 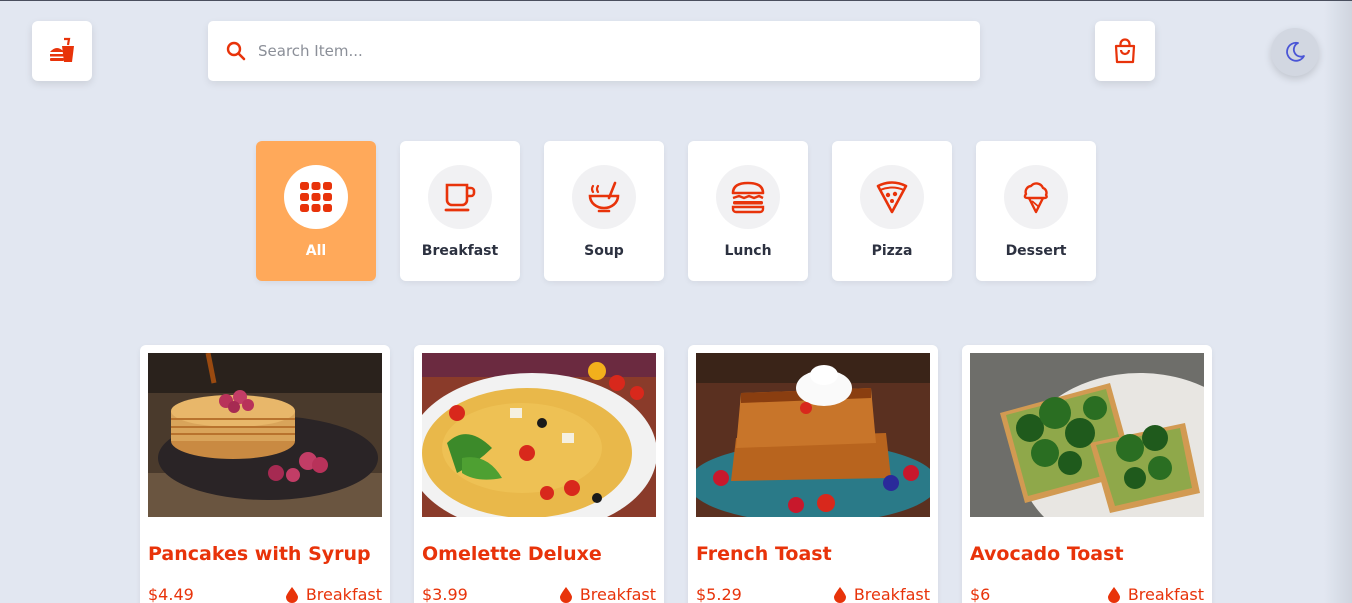 What do you see at coordinates (604, 251) in the screenshot?
I see `category-label: Soup` at bounding box center [604, 251].